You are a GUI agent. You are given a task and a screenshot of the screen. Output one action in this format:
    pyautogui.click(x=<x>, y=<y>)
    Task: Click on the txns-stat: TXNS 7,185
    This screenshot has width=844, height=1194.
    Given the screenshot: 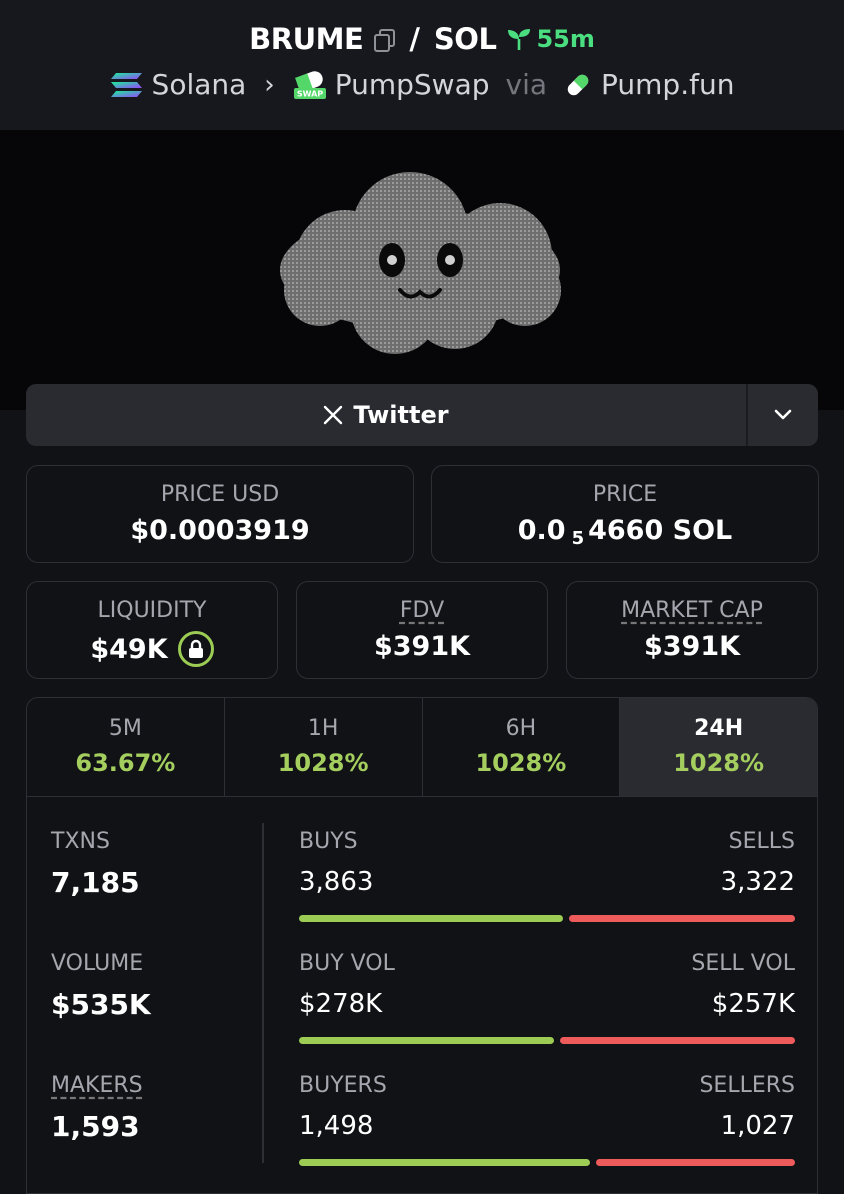 What is the action you would take?
    pyautogui.click(x=95, y=864)
    